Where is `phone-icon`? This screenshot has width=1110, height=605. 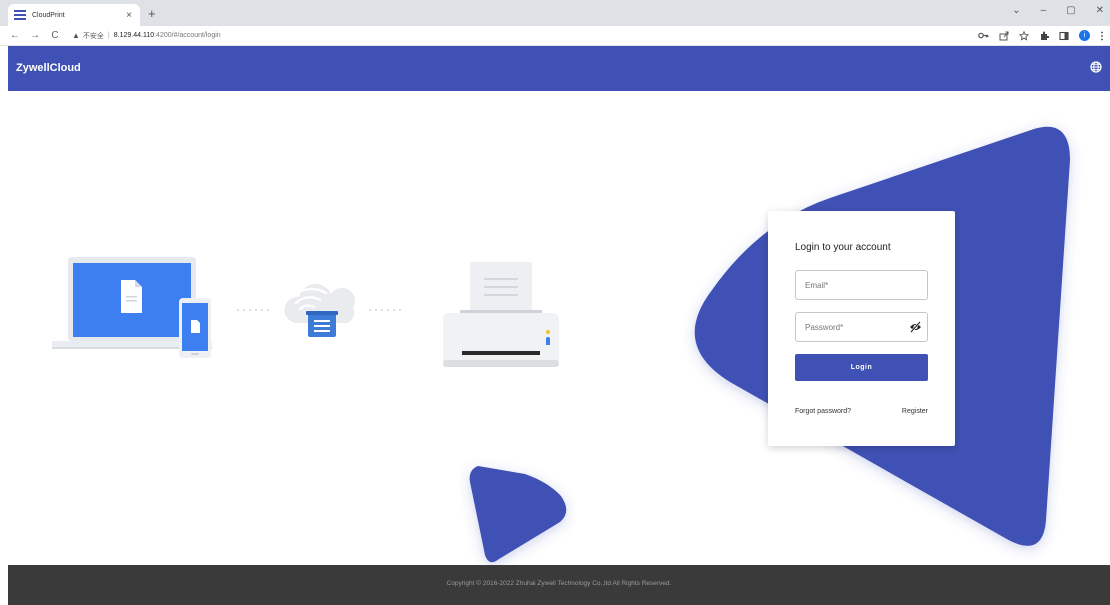 phone-icon is located at coordinates (195, 328).